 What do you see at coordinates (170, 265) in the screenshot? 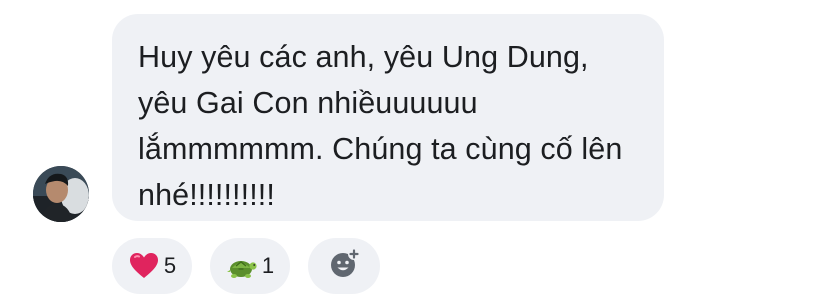
I see `reaction-count: 5` at bounding box center [170, 265].